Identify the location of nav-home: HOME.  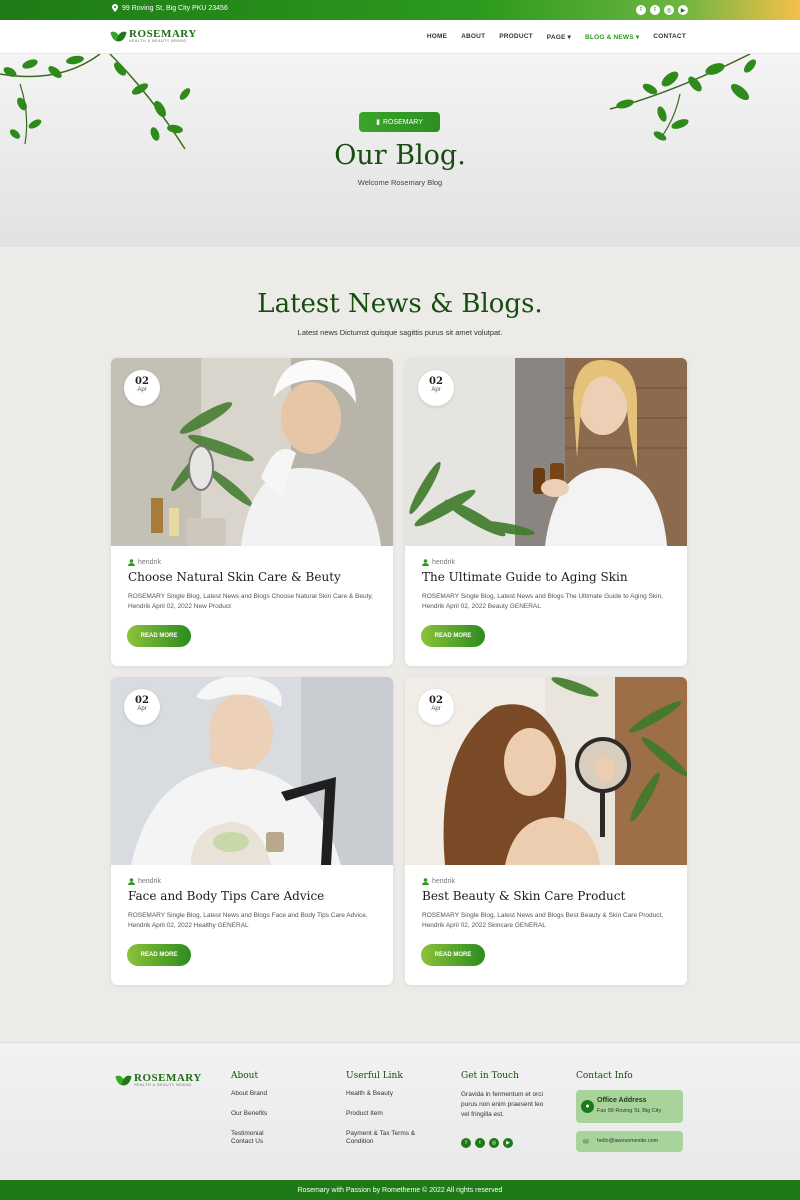
(437, 37).